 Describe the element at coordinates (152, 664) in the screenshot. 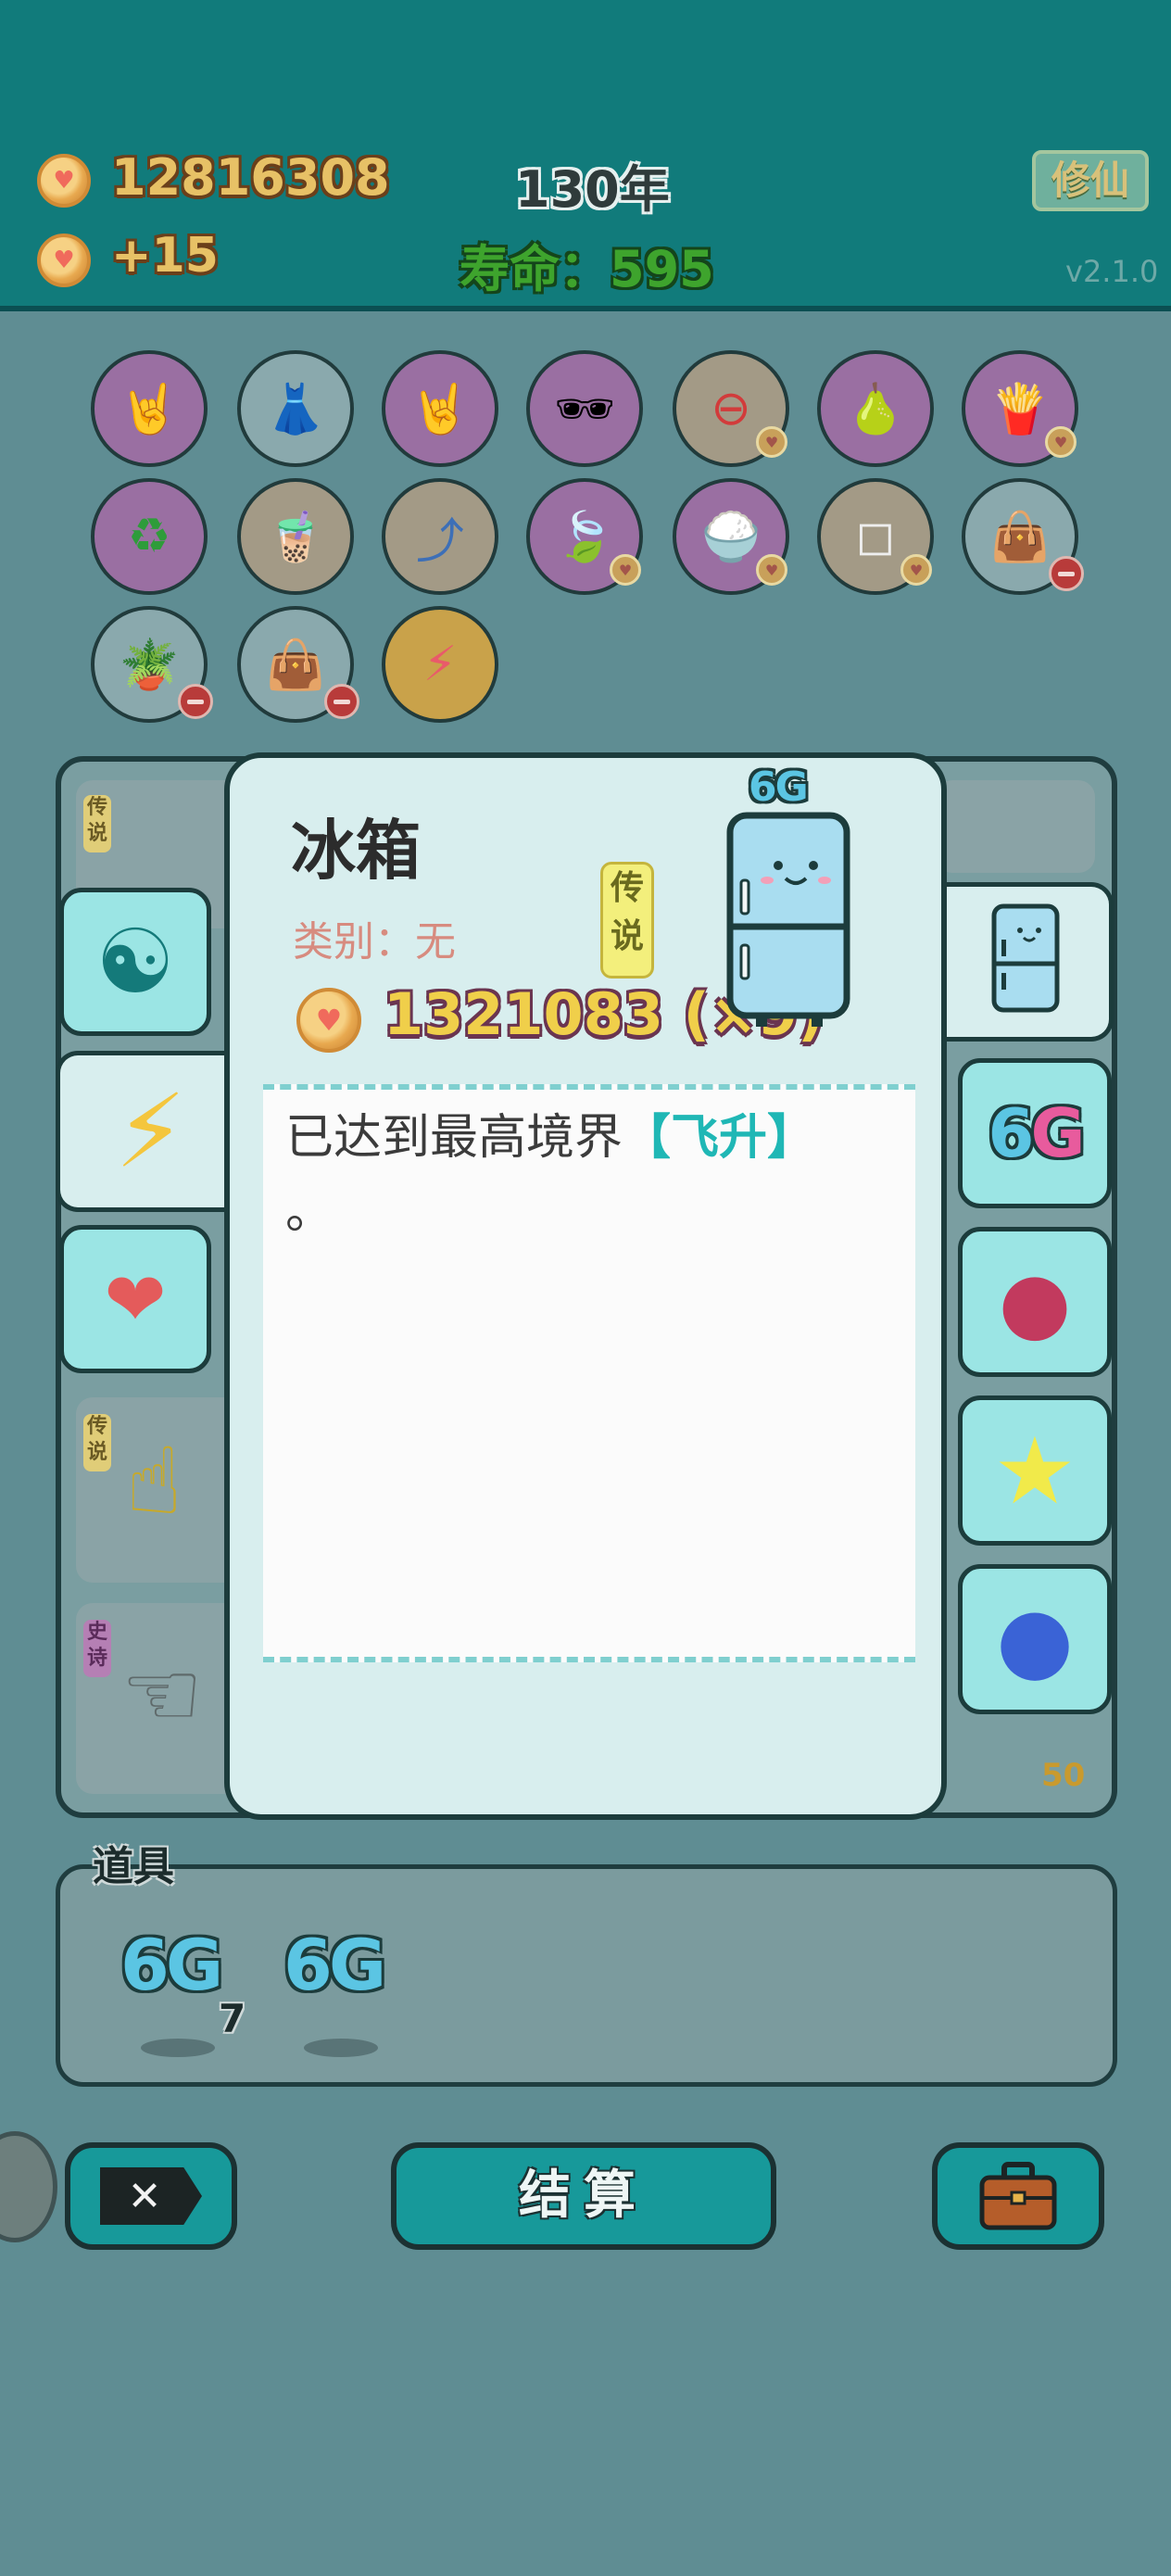

I see `flower-pot-item: 🪴` at that location.